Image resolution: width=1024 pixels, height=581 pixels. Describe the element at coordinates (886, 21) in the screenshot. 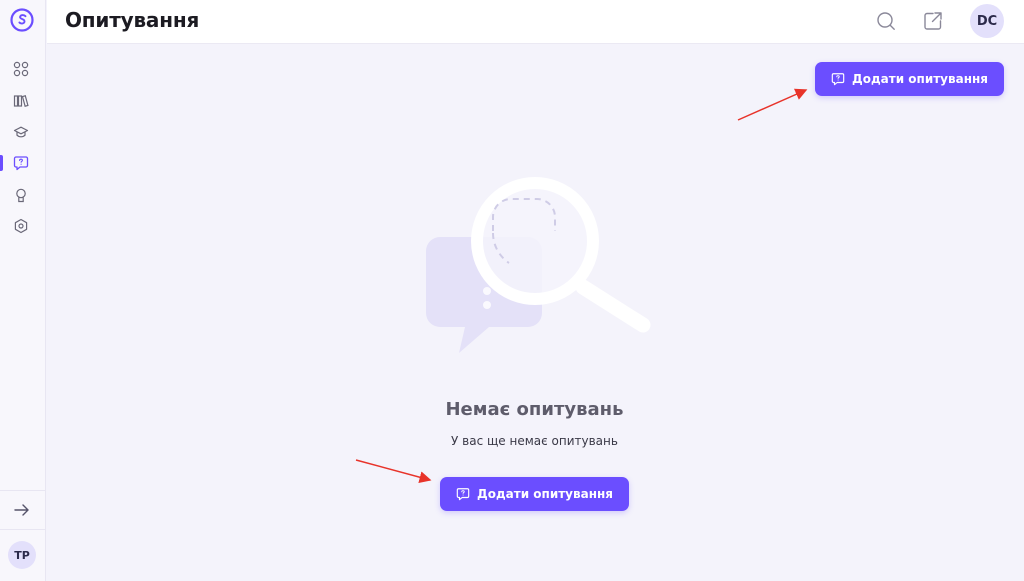

I see `search-icon` at that location.